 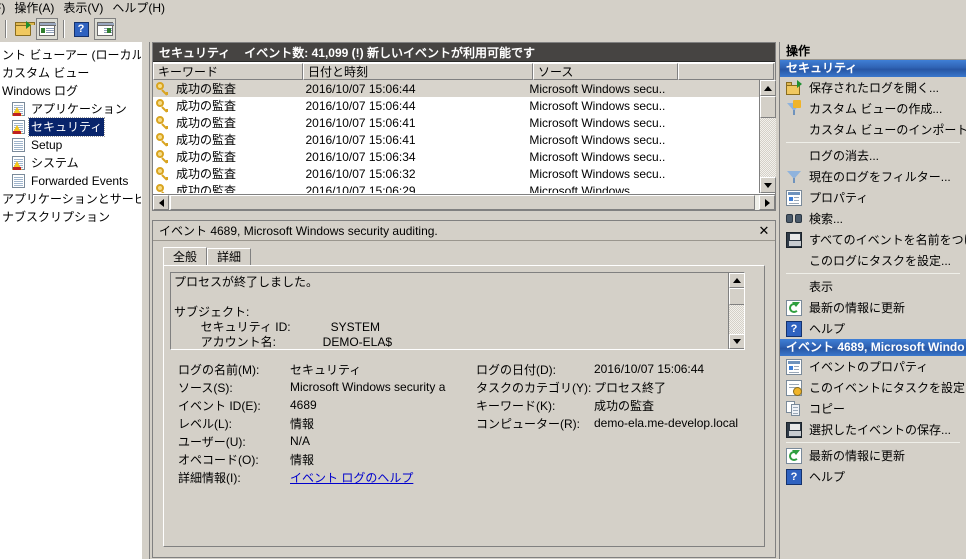 I want to click on tree-node-7: Forwarded Events, so click(x=70, y=181).